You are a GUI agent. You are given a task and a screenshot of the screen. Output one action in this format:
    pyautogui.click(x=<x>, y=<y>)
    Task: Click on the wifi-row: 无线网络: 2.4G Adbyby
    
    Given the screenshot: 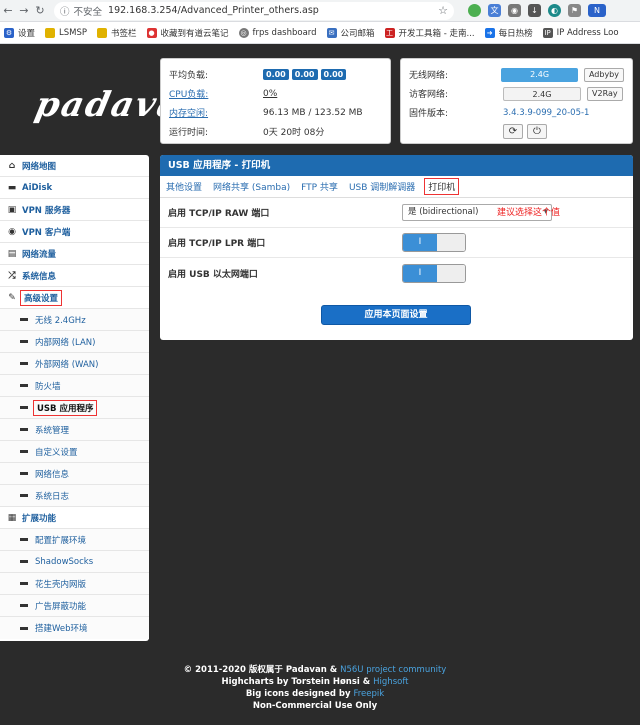 What is the action you would take?
    pyautogui.click(x=516, y=74)
    